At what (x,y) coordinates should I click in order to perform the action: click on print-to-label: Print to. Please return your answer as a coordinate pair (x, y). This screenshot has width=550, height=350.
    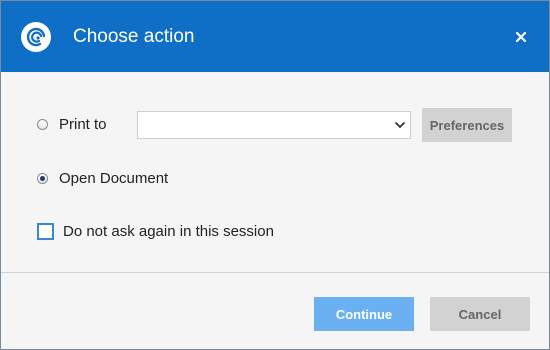
    Looking at the image, I should click on (83, 124).